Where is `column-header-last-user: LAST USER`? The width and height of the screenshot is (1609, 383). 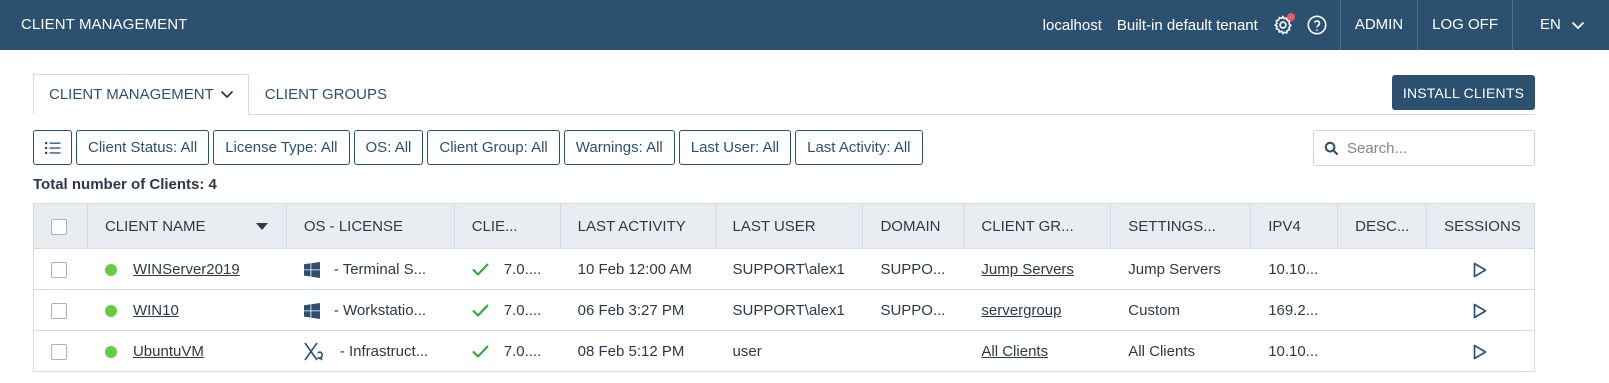
column-header-last-user: LAST USER is located at coordinates (790, 226).